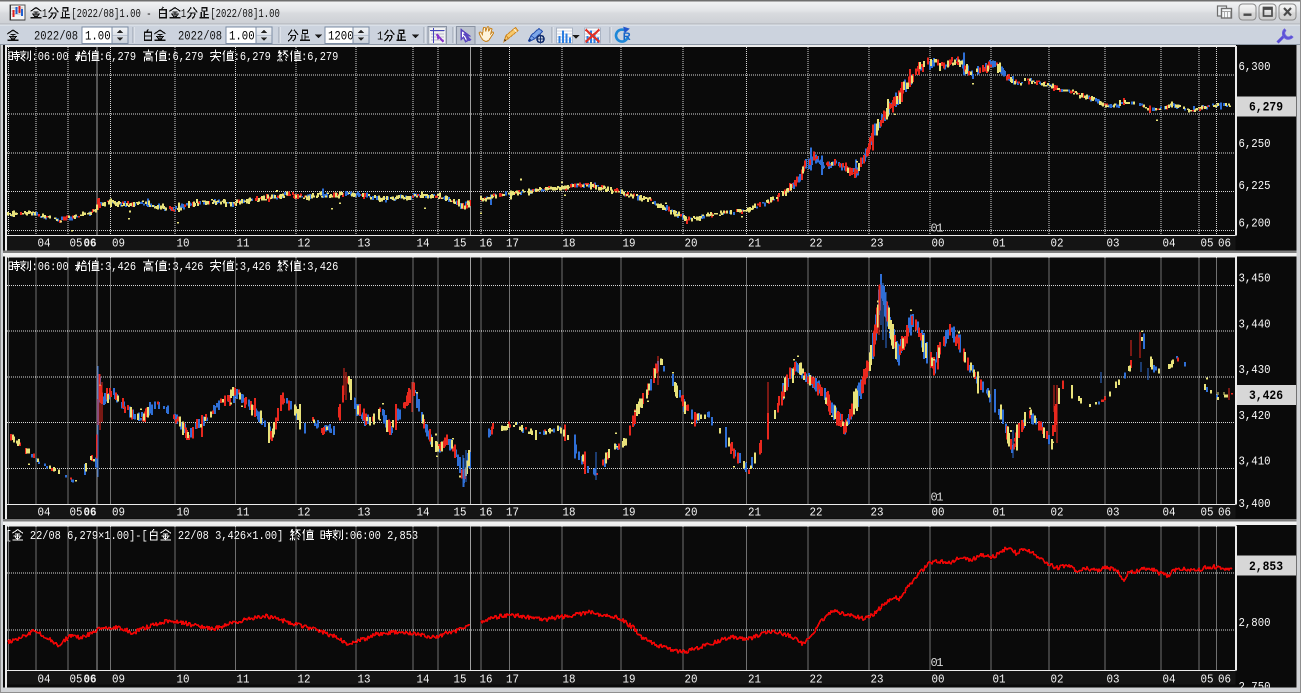  Describe the element at coordinates (242, 37) in the screenshot. I see `svg-text: 1.00` at that location.